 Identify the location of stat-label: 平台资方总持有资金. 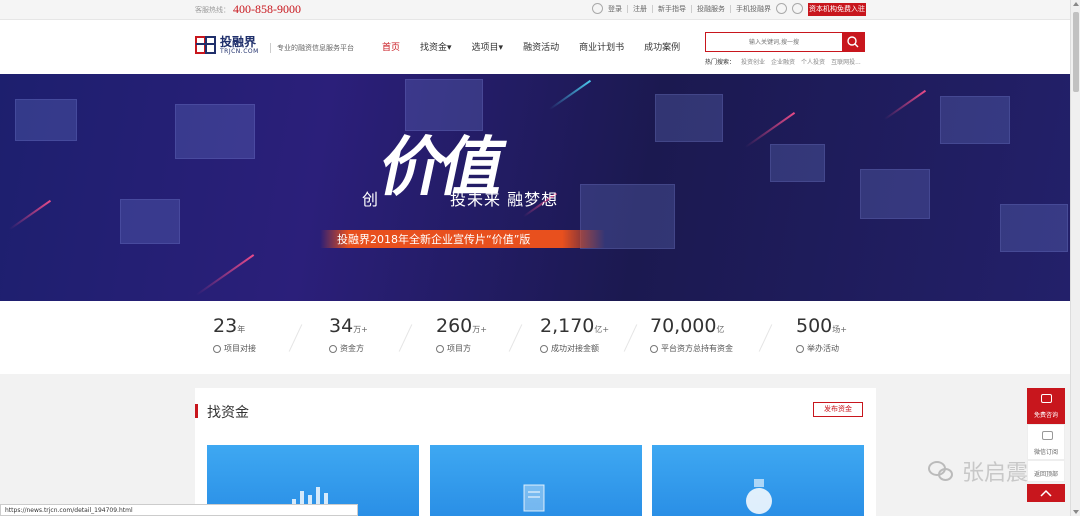
(697, 348).